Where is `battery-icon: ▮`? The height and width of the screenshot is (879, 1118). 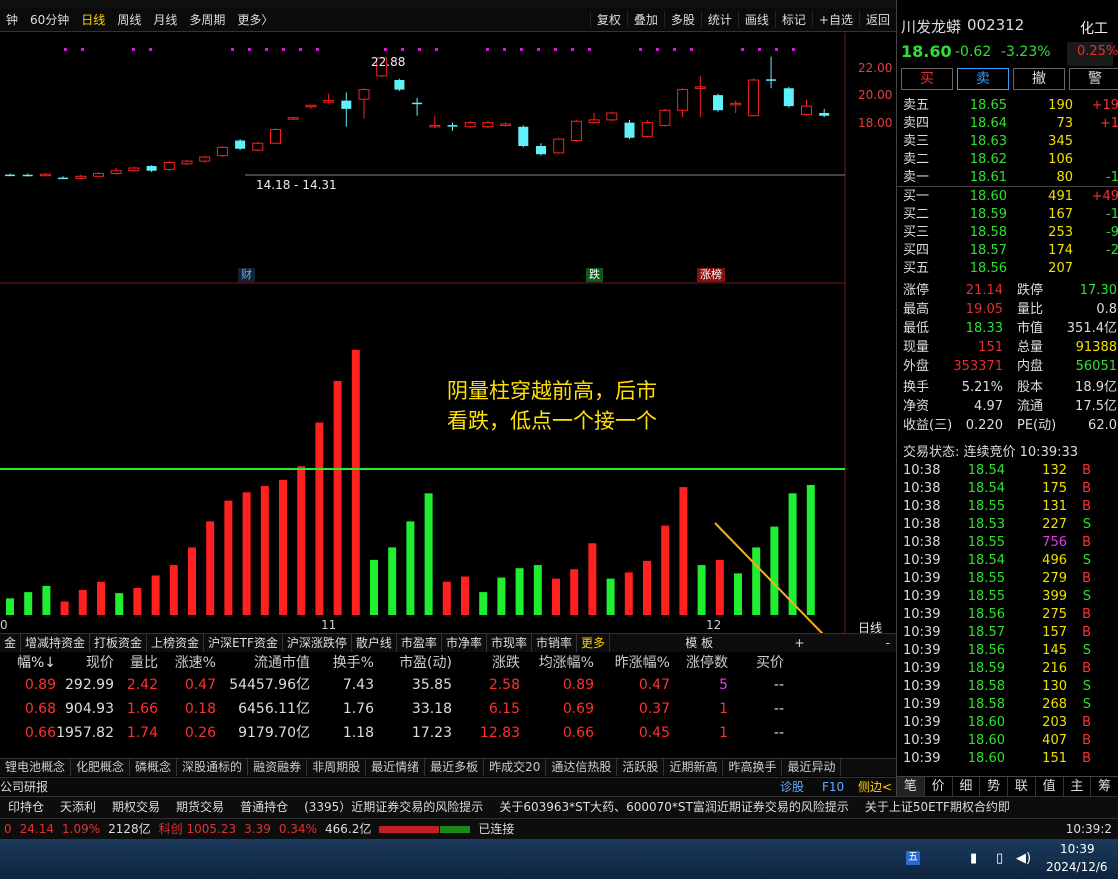 battery-icon: ▮ is located at coordinates (973, 858).